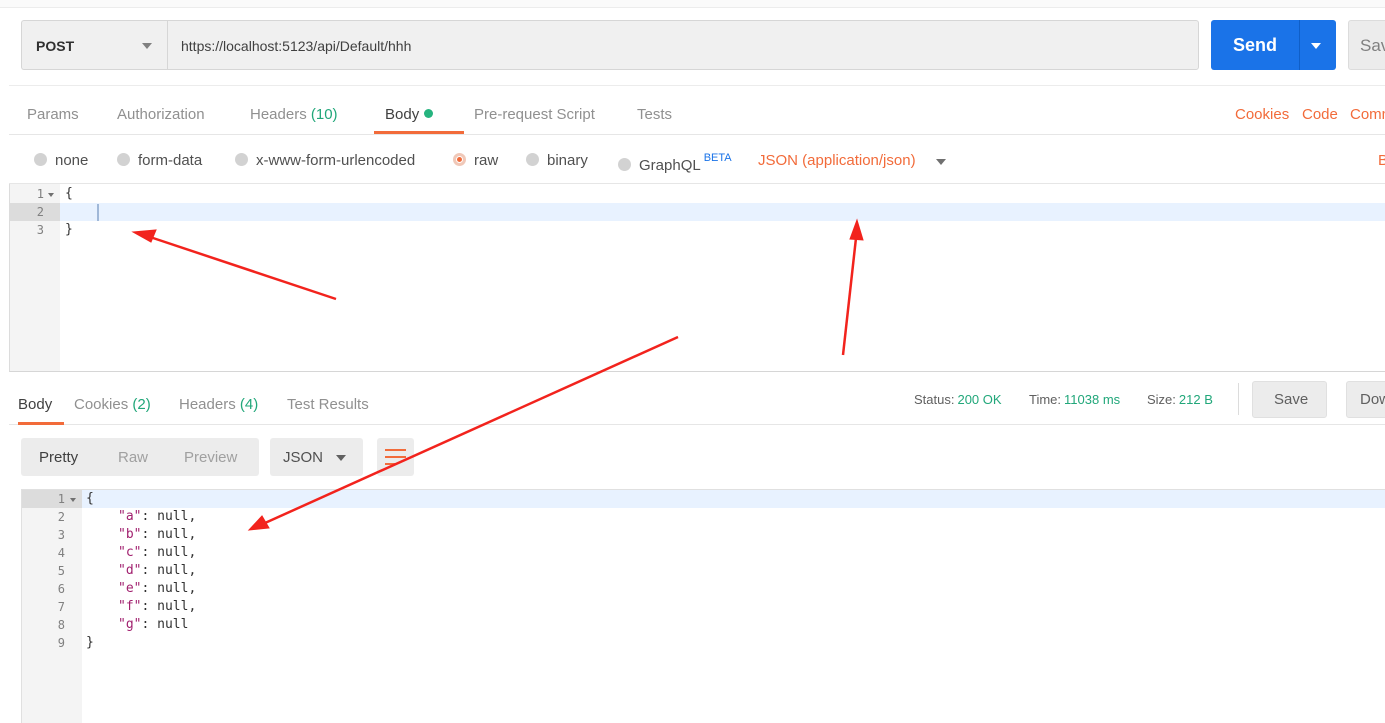 This screenshot has height=723, width=1385. I want to click on line-number: 1, so click(40, 194).